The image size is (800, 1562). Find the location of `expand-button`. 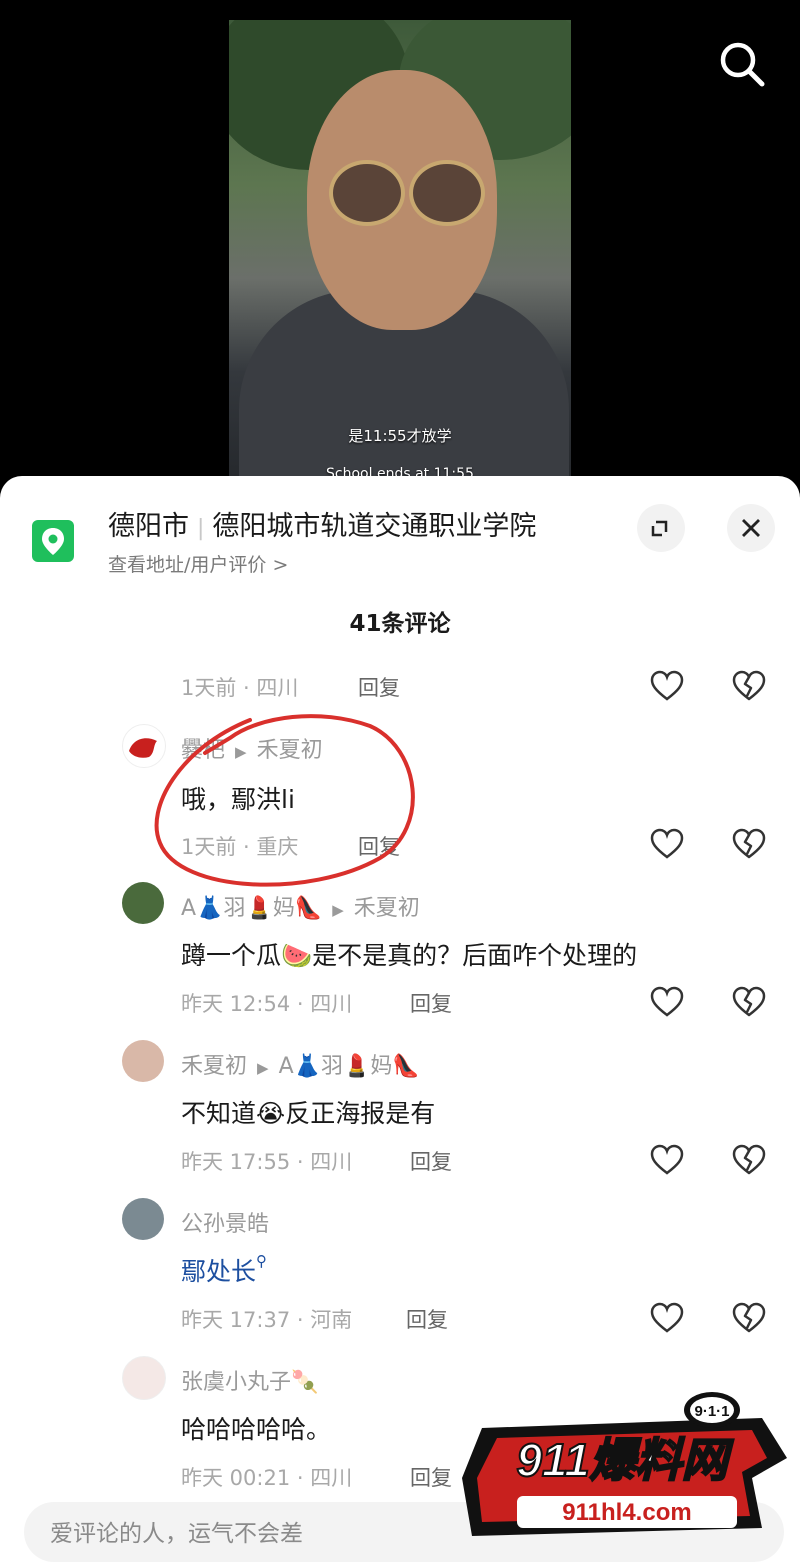

expand-button is located at coordinates (661, 528).